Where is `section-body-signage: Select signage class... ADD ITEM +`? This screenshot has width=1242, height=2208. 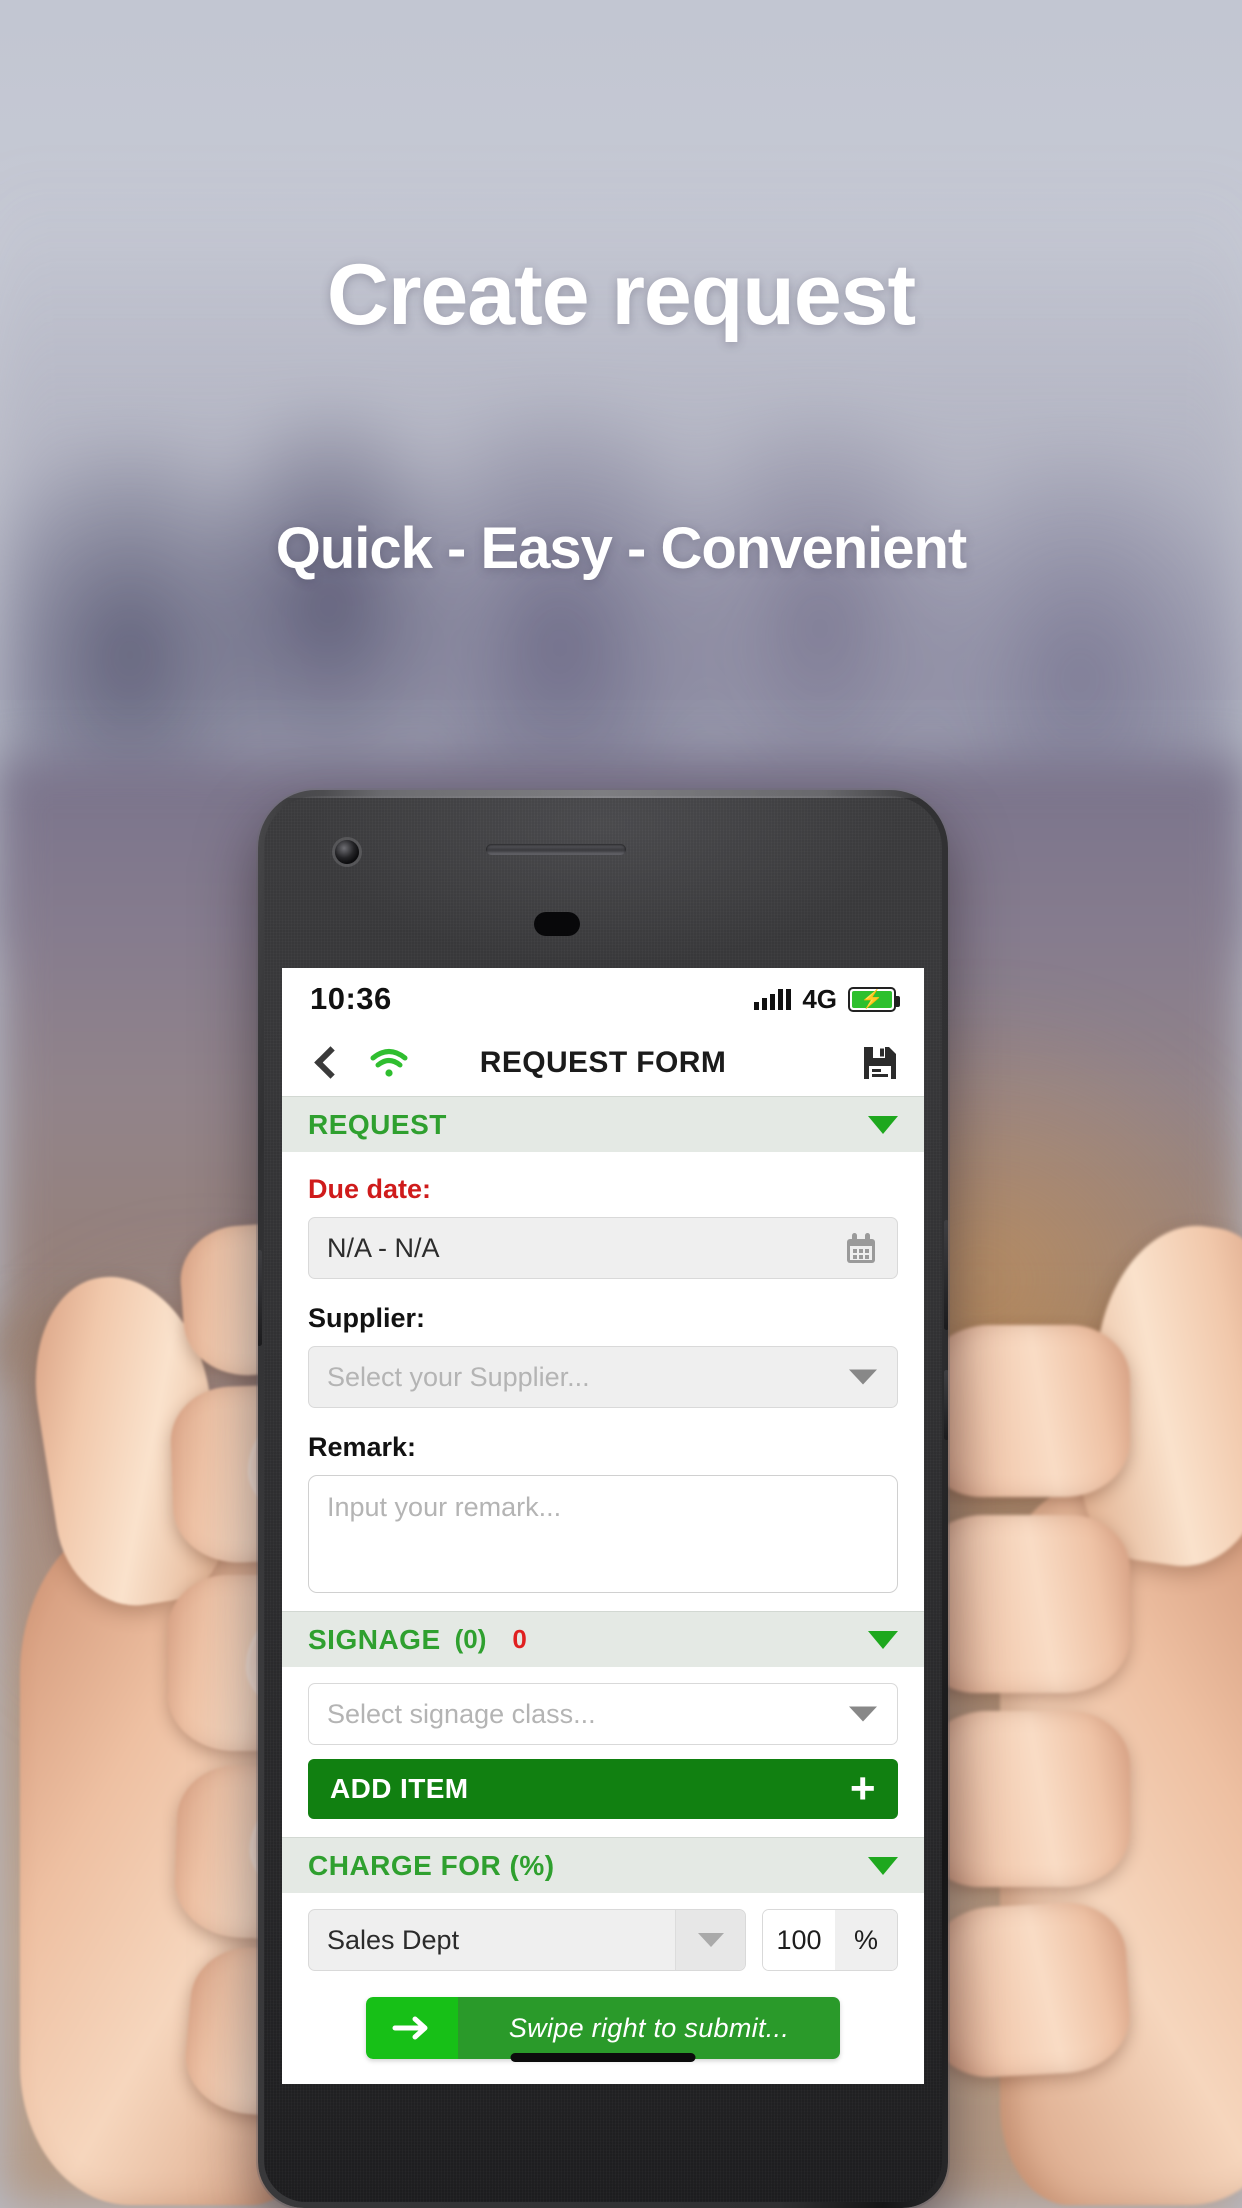 section-body-signage: Select signage class... ADD ITEM + is located at coordinates (603, 1752).